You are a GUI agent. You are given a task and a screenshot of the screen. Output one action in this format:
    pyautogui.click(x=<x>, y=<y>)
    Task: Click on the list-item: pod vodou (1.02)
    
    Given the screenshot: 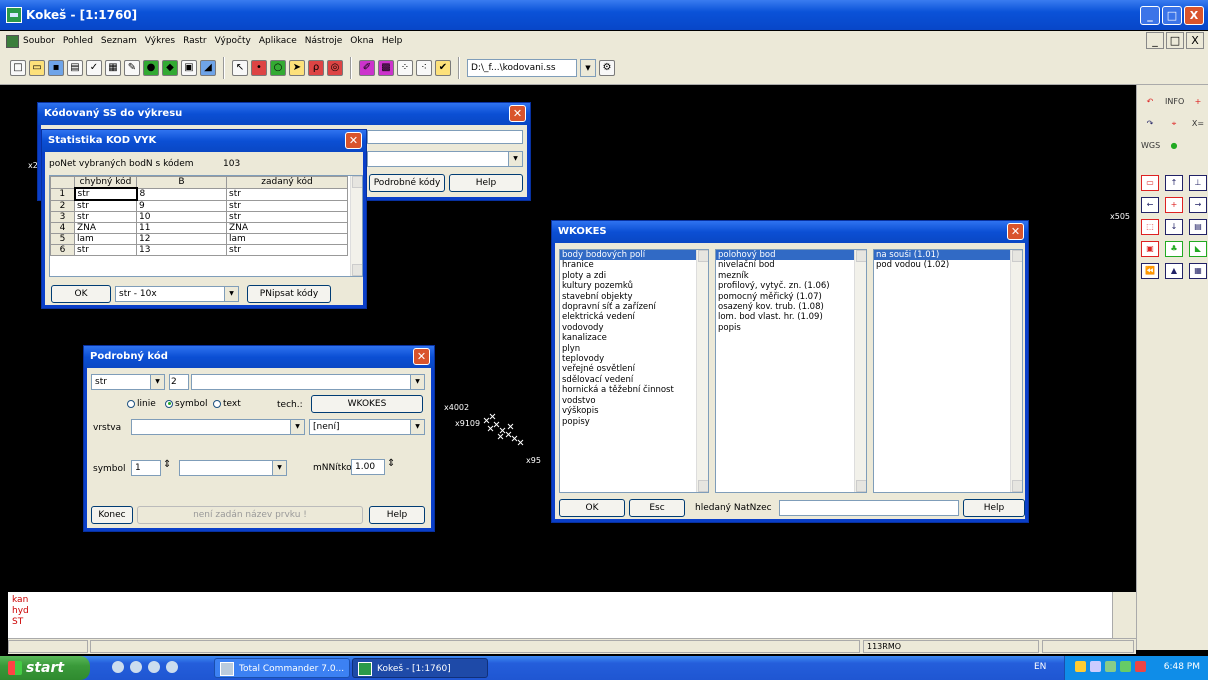 What is the action you would take?
    pyautogui.click(x=948, y=265)
    